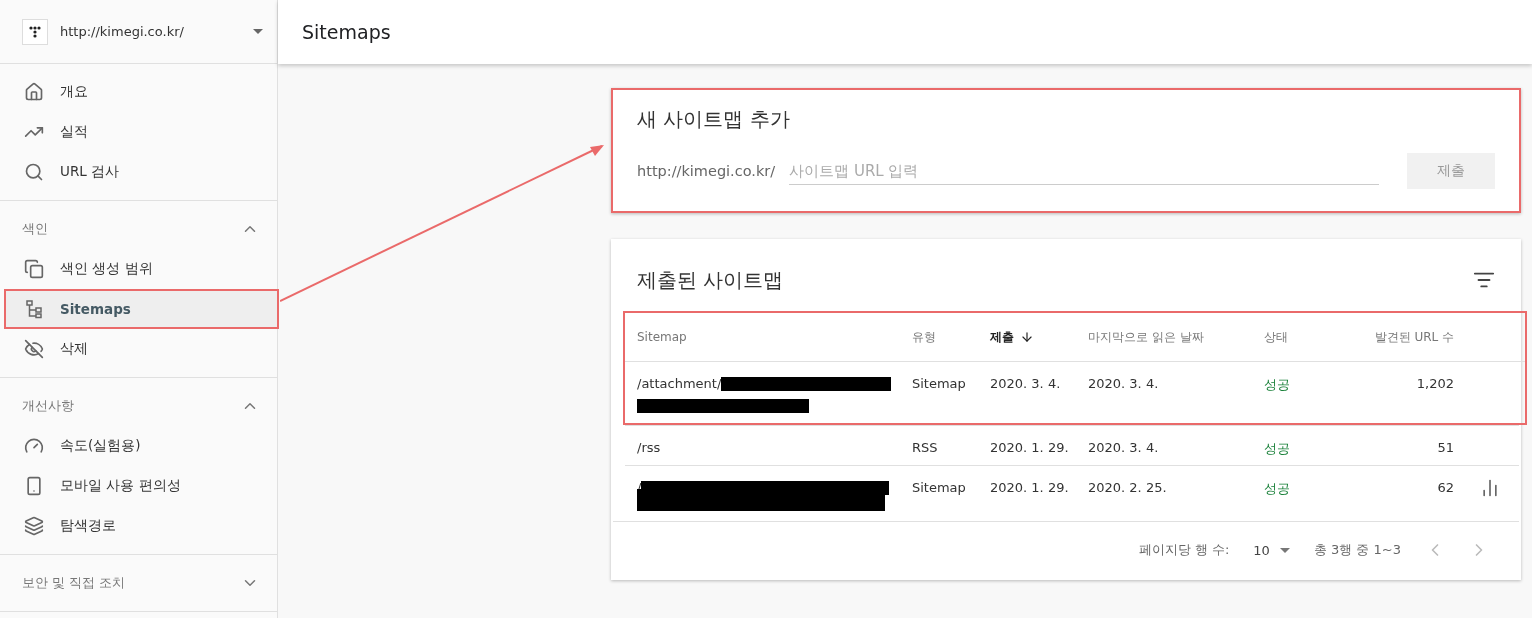 The image size is (1532, 618). What do you see at coordinates (35, 229) in the screenshot?
I see `section-title: 색인` at bounding box center [35, 229].